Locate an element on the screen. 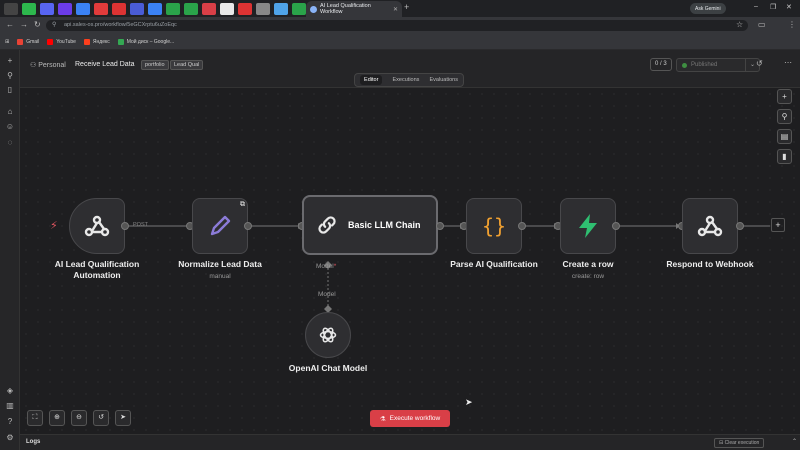  chat-icon: ◌ is located at coordinates (10, 143).